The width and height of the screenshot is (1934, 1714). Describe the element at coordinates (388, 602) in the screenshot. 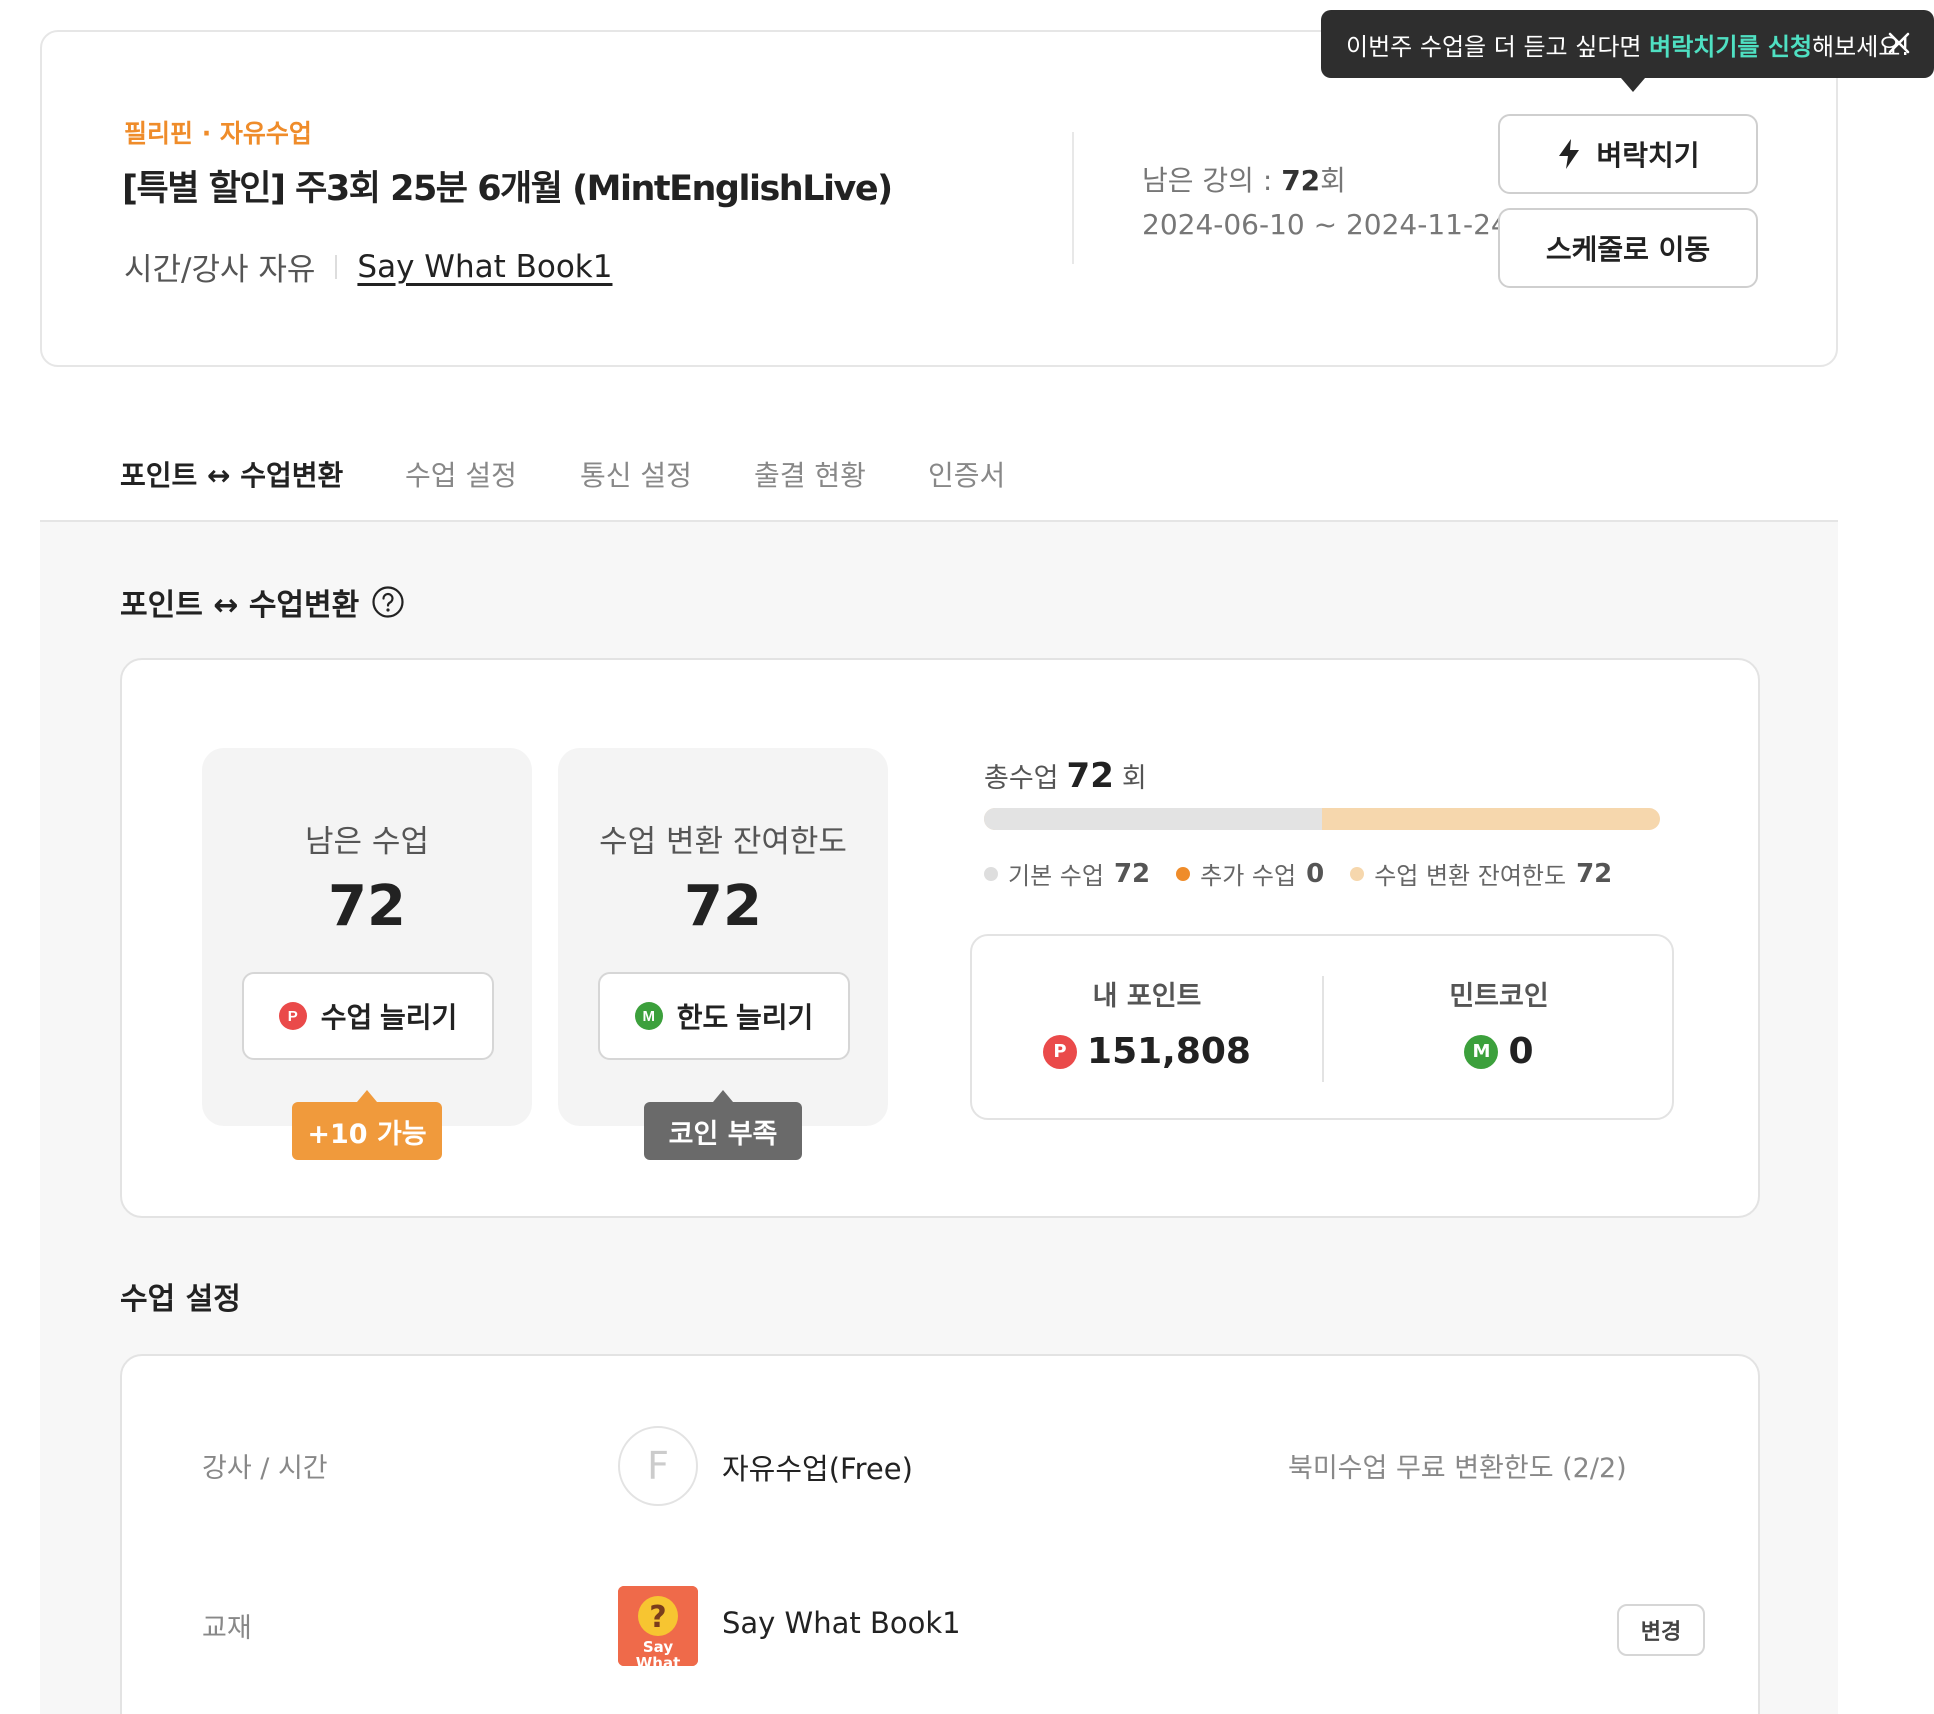

I see `help-icon` at that location.